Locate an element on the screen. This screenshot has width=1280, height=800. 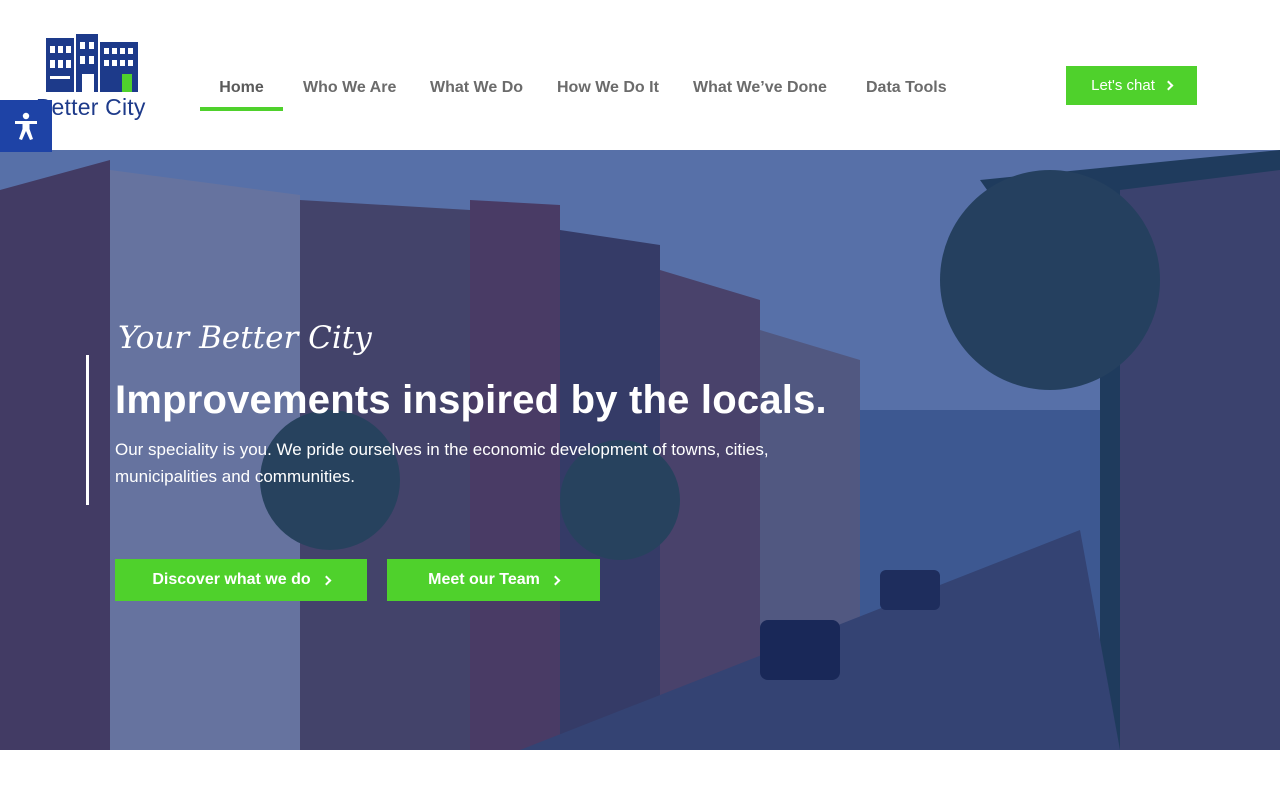
brand-name: Better City is located at coordinates (91, 107).